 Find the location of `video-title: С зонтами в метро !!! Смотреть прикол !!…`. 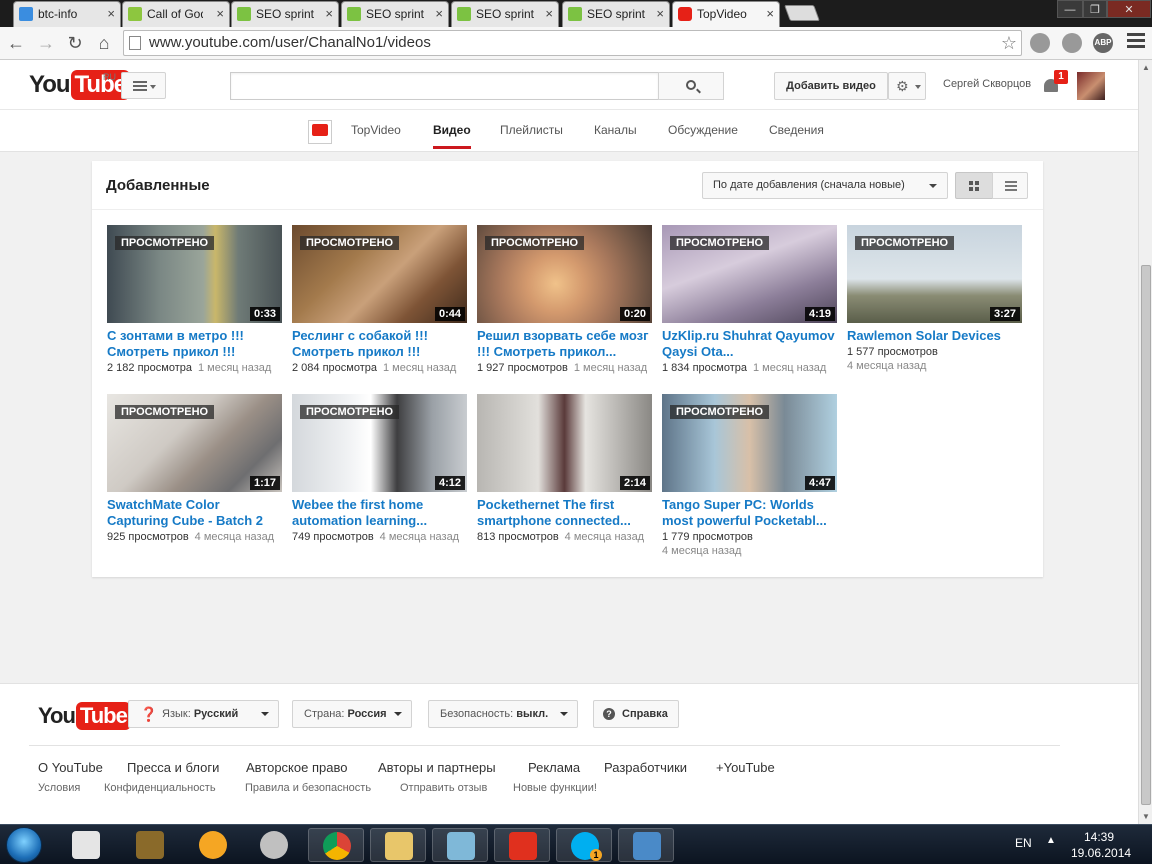

video-title: С зонтами в метро !!! Смотреть прикол !!… is located at coordinates (194, 344).